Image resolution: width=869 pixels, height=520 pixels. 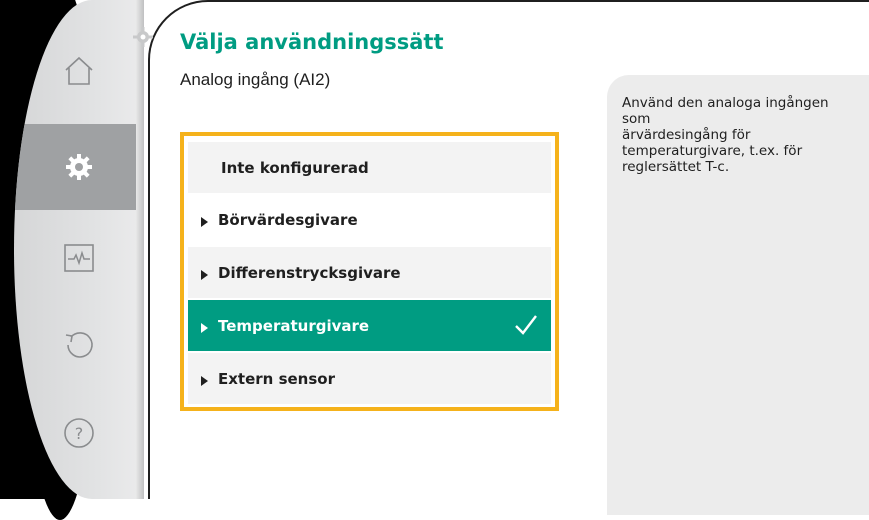 I want to click on rail-edge, so click(x=140, y=249).